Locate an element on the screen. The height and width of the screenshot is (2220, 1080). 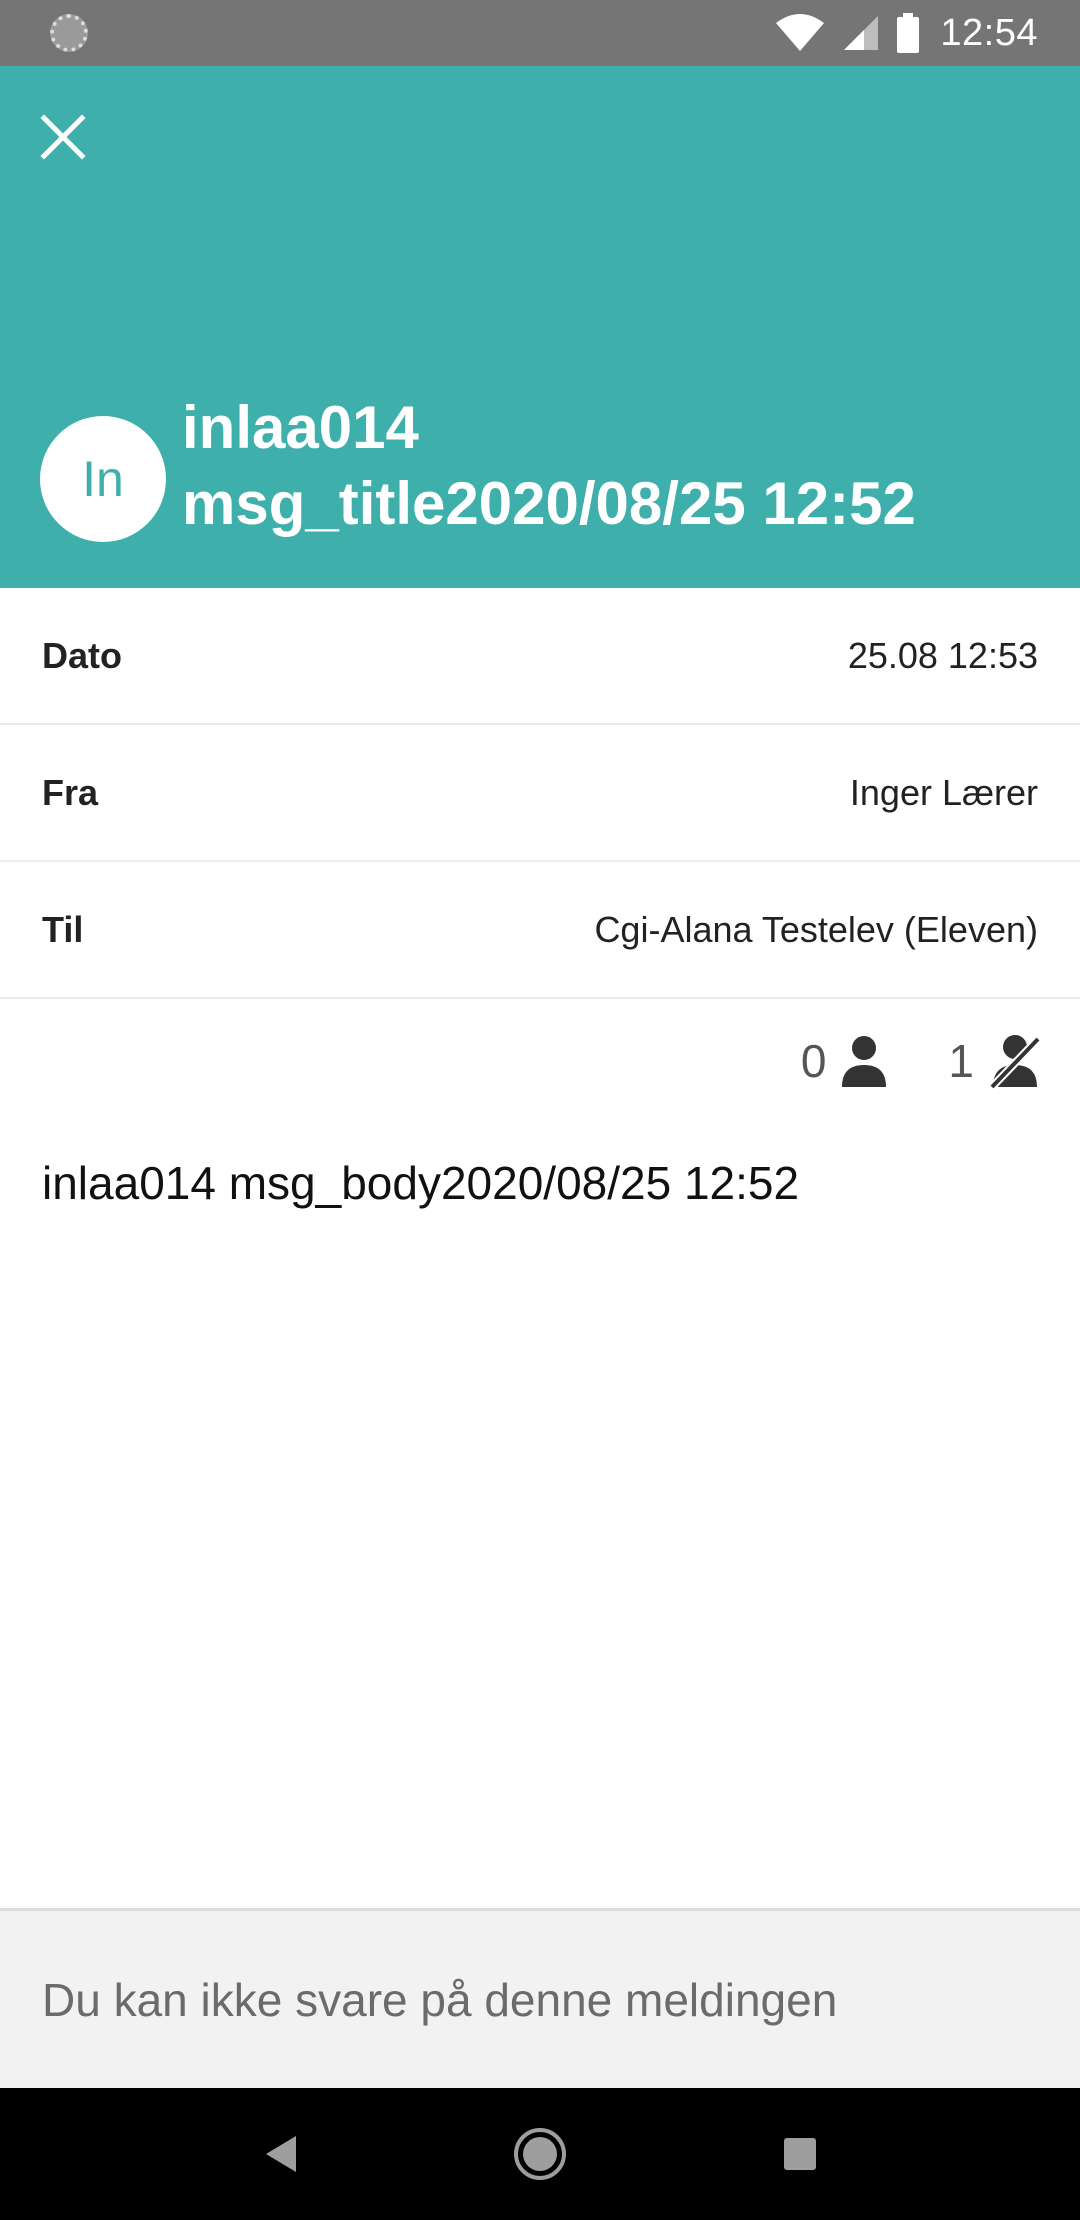
reply-bar: Du kan ikke svare på denne meldingen is located at coordinates (540, 1998).